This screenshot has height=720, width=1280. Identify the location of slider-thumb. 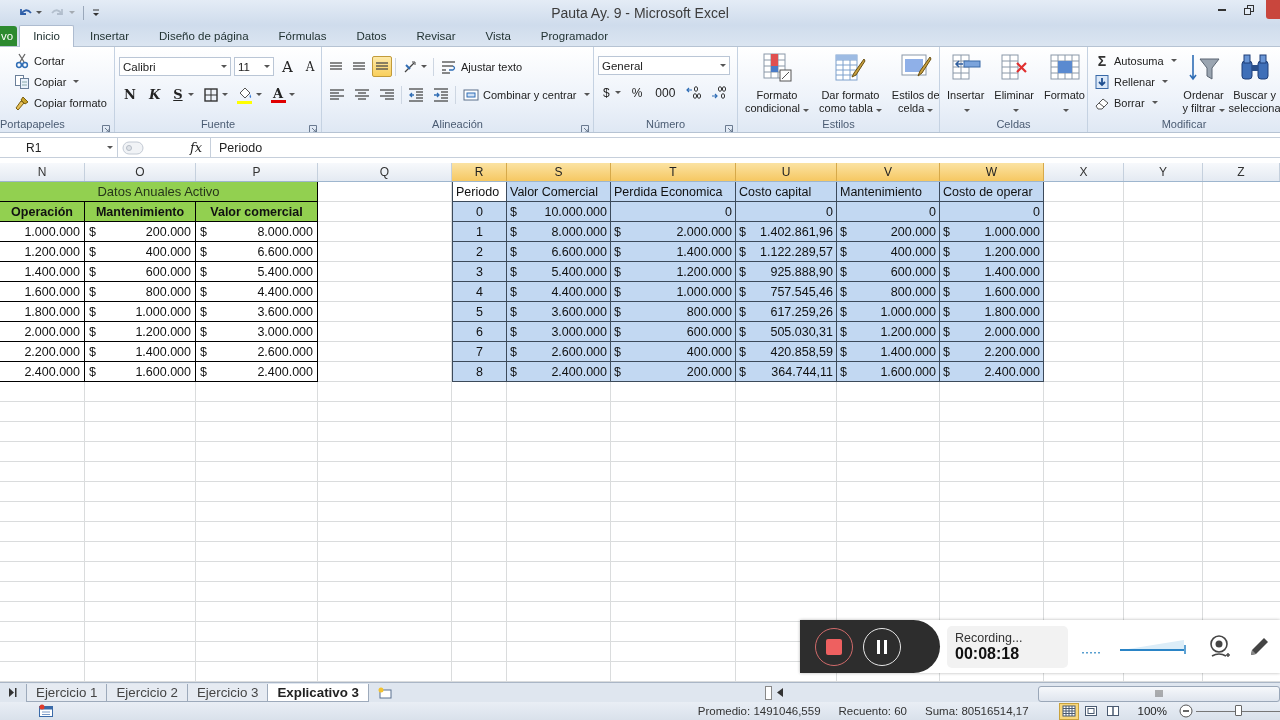
(1238, 710).